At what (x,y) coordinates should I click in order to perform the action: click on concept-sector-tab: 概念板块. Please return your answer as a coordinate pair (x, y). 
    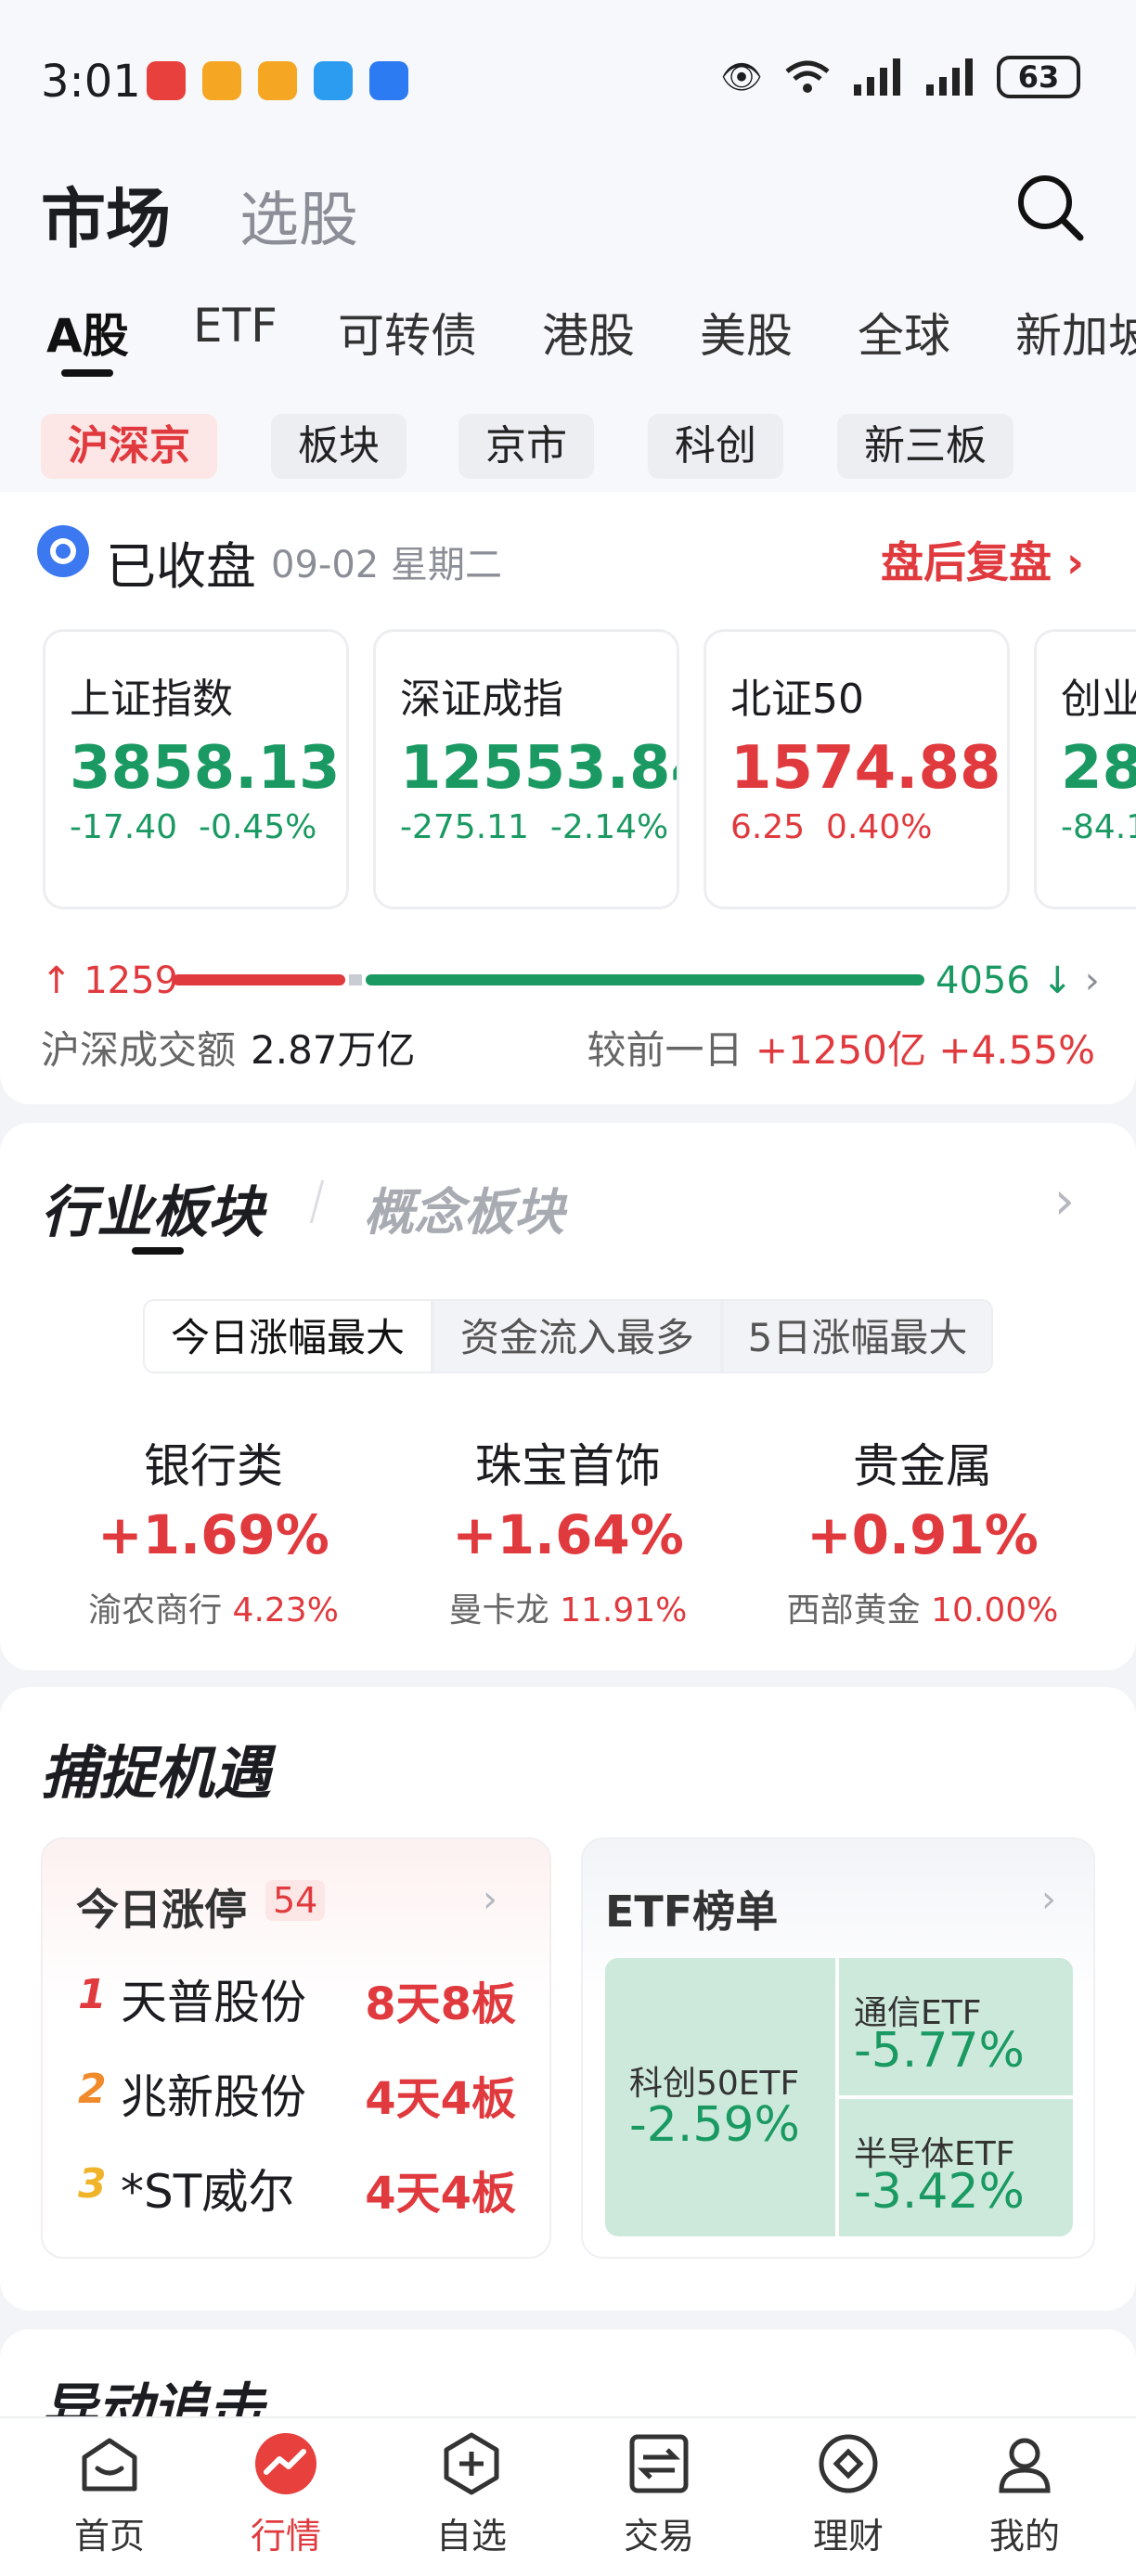
    Looking at the image, I should click on (464, 1207).